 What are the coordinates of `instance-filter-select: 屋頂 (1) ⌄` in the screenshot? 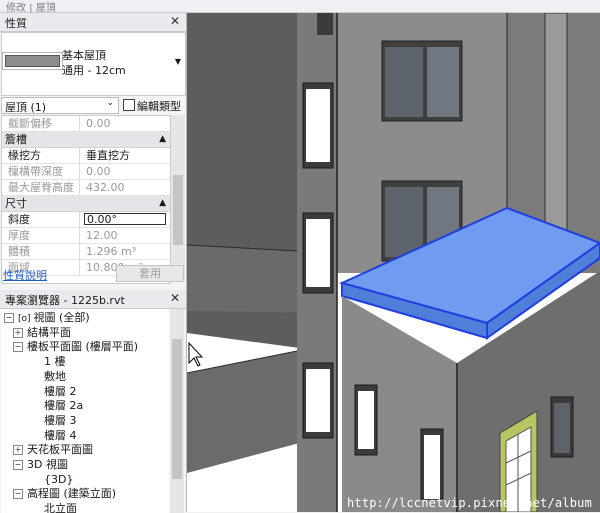 It's located at (60, 105).